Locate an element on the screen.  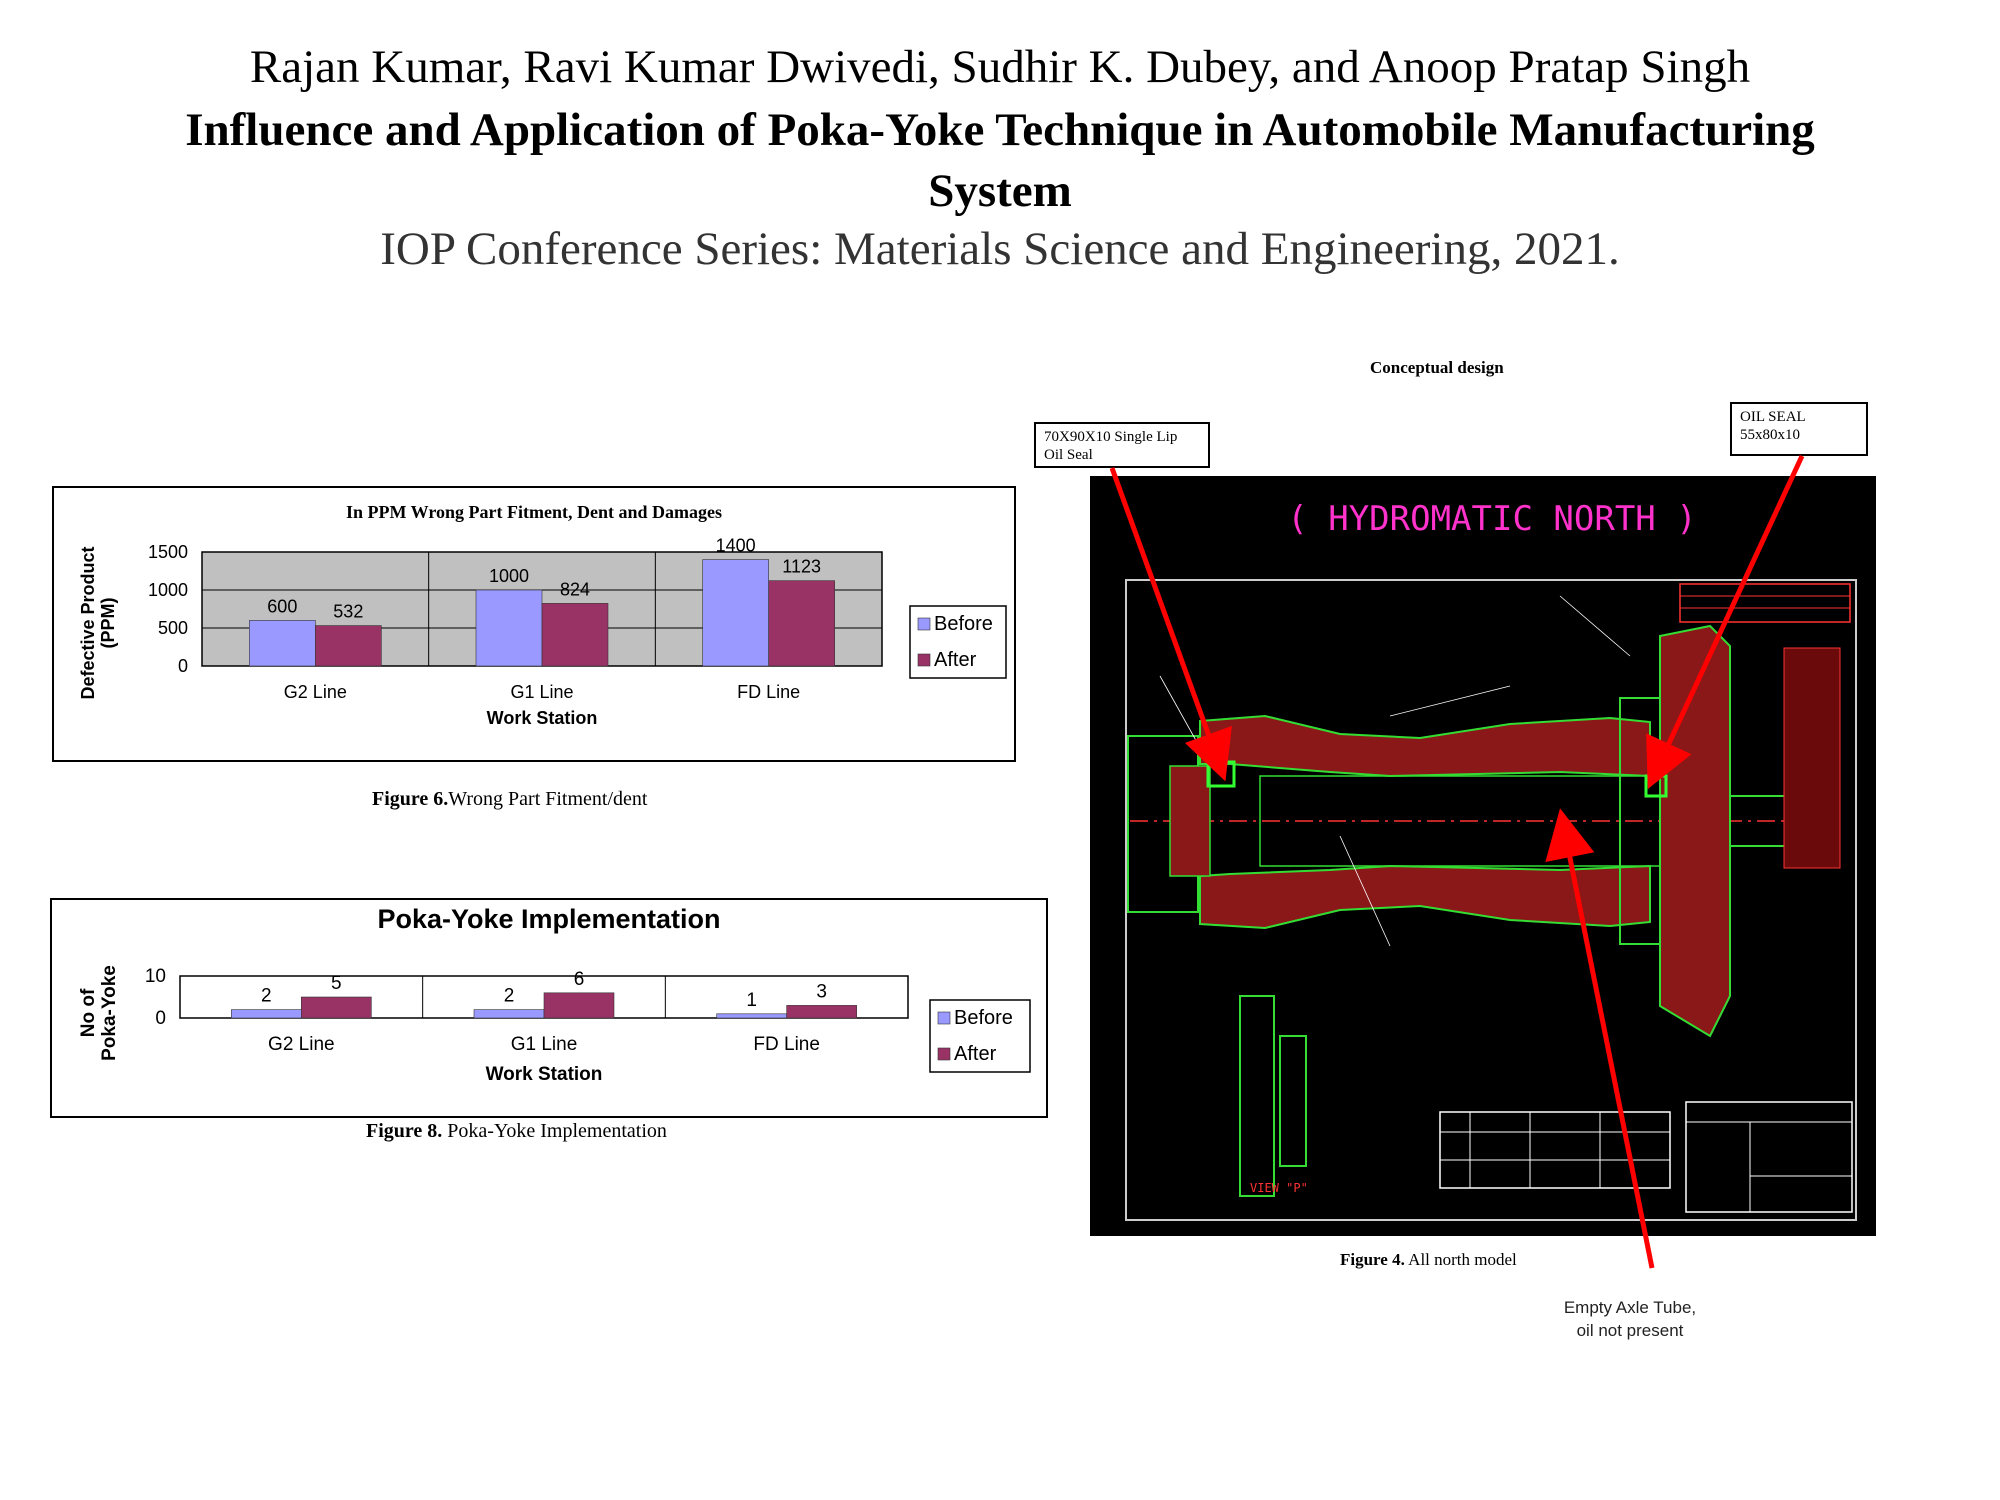
y-tick-label: 1500 is located at coordinates (168, 552).